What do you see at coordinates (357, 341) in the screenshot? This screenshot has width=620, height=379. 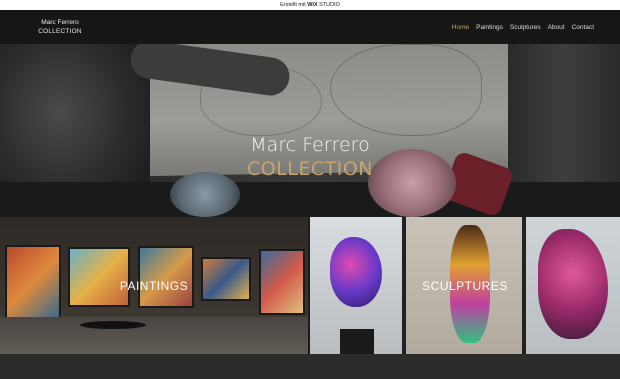 I see `pedestal` at bounding box center [357, 341].